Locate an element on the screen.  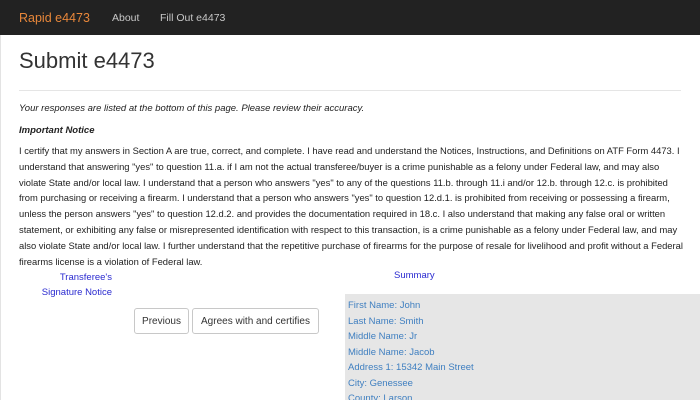
top-navbar: Rapid e4473 About Fill Out e4473 is located at coordinates (350, 17).